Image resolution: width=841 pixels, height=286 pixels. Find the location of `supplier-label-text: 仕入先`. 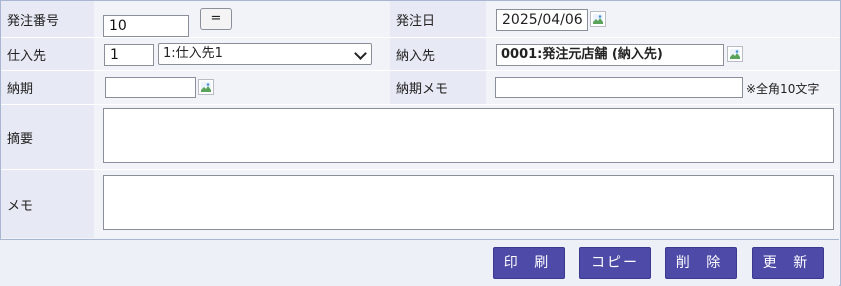

supplier-label-text: 仕入先 is located at coordinates (27, 56).